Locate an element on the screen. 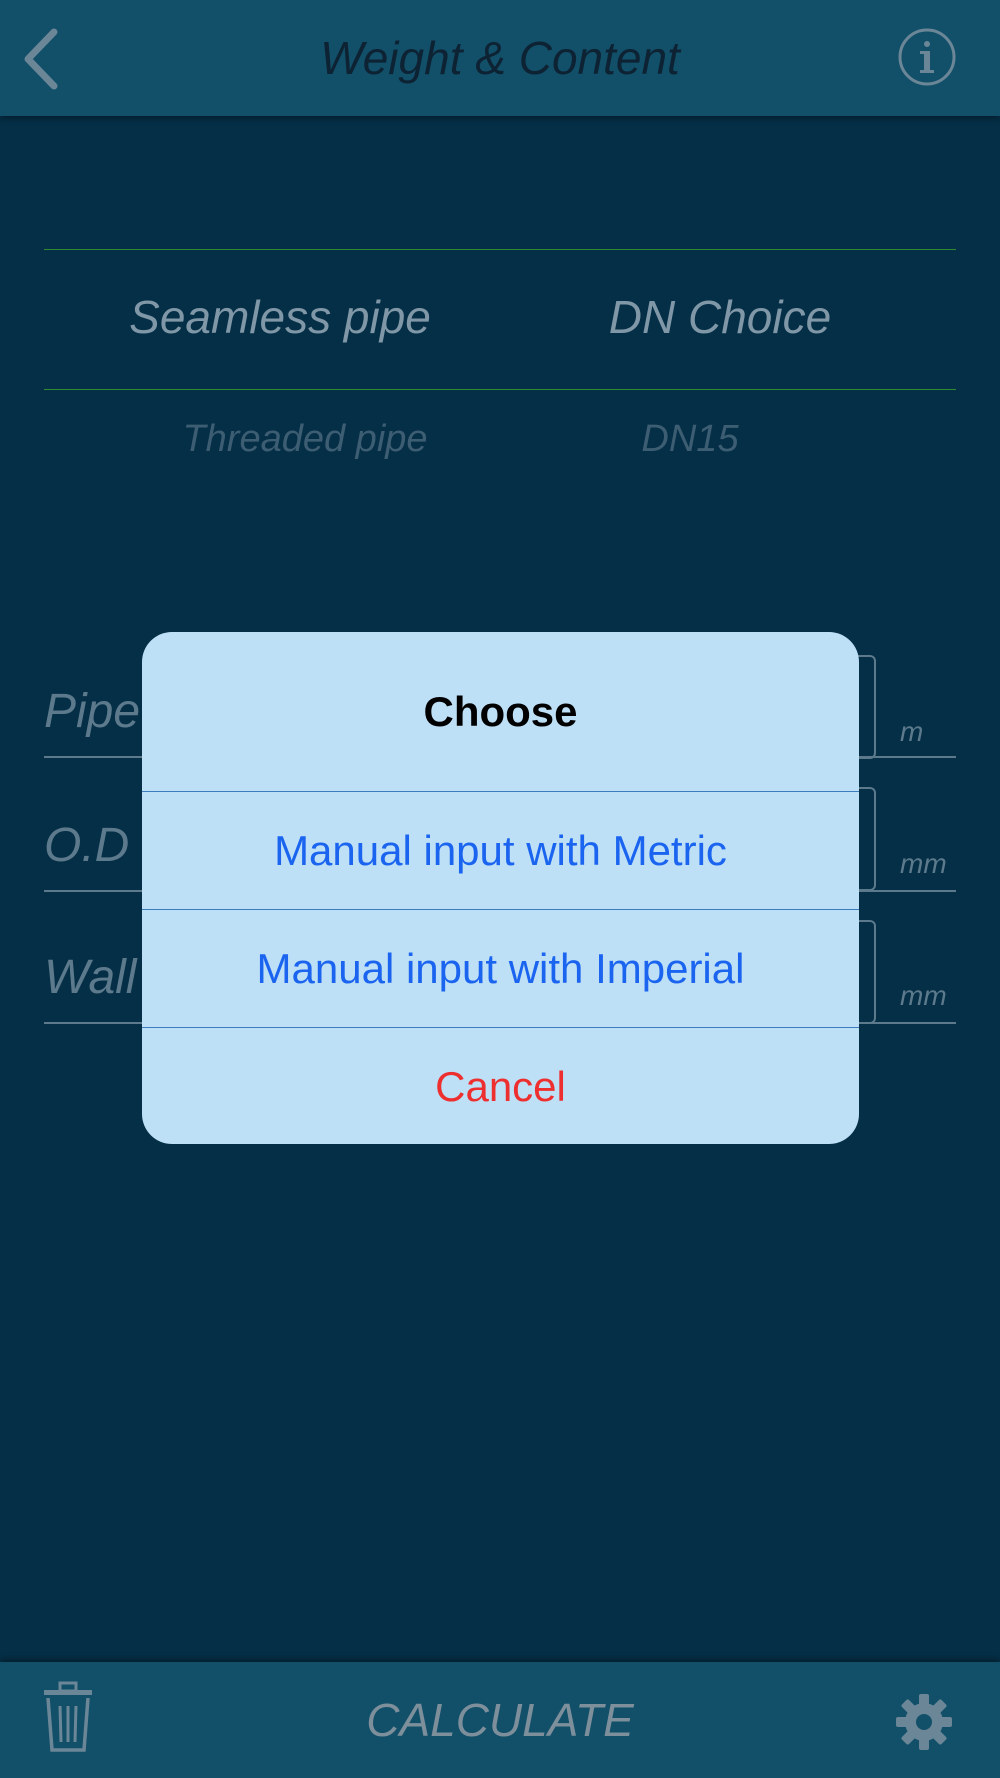 This screenshot has height=1778, width=1000. clear-button is located at coordinates (68, 1717).